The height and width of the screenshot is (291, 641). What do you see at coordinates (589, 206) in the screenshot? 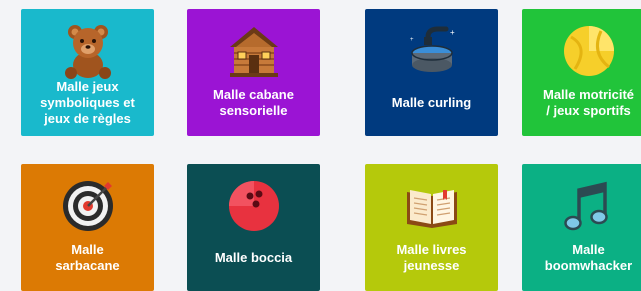
I see `music-note-icon` at bounding box center [589, 206].